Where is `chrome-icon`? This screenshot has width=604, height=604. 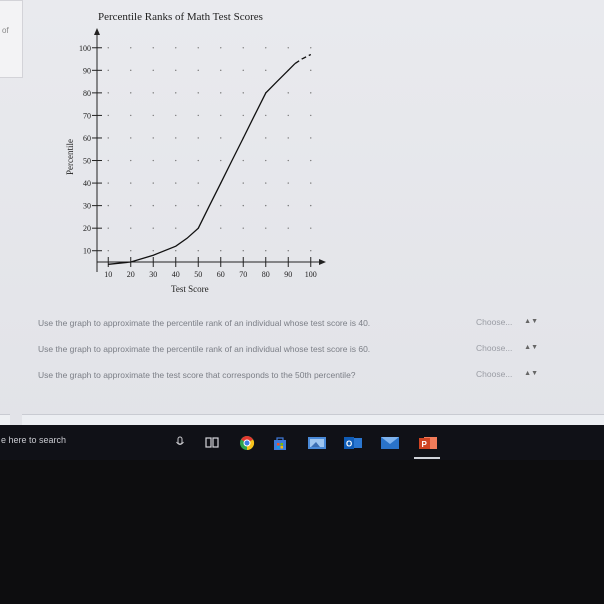
chrome-icon is located at coordinates (247, 442).